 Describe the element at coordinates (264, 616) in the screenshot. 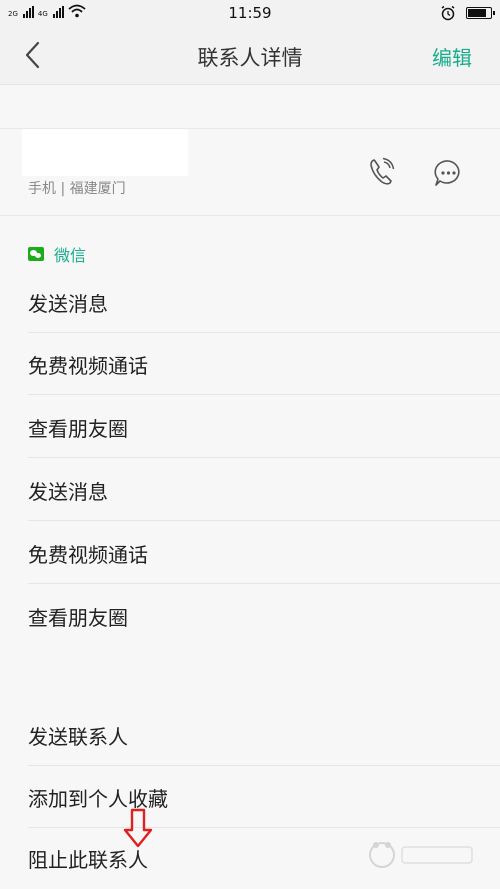

I see `list-item-moments-2: 查看朋友圈` at that location.